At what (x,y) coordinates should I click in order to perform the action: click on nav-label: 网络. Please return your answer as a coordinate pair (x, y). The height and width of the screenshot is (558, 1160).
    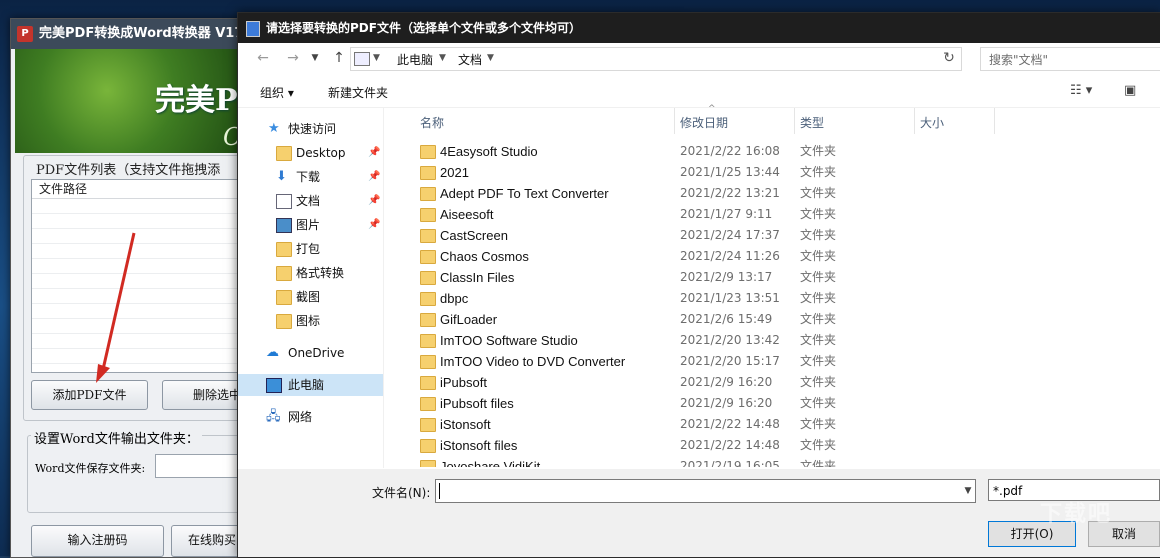
    Looking at the image, I should click on (300, 417).